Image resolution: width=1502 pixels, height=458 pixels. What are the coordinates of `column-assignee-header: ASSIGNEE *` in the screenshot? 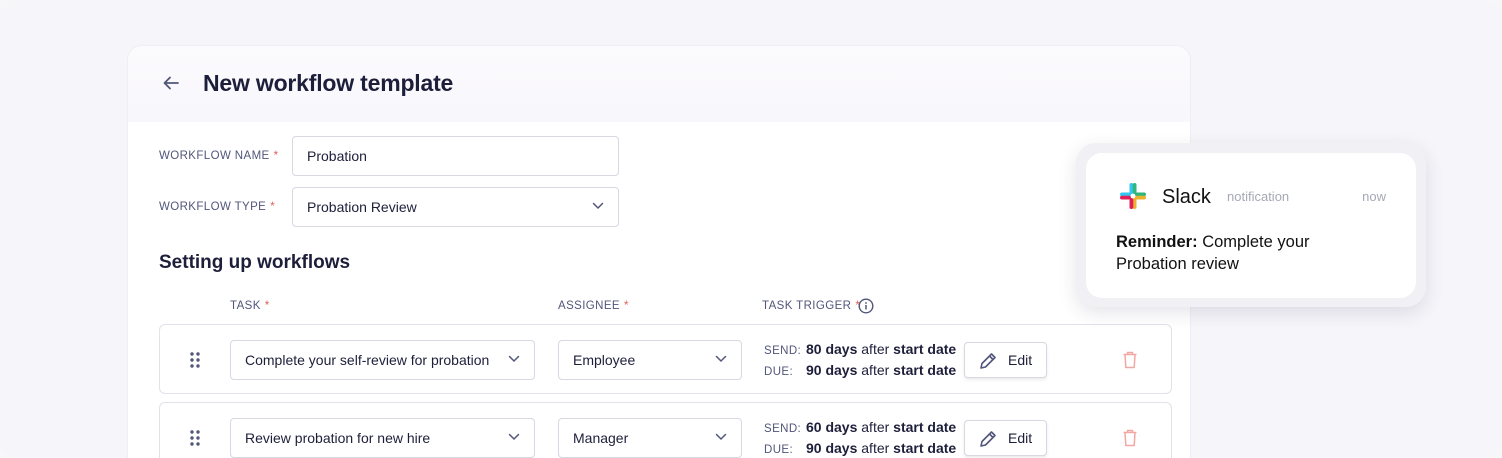 It's located at (593, 306).